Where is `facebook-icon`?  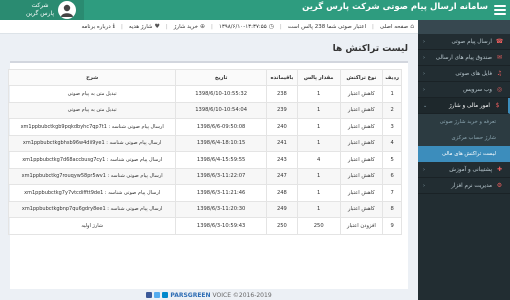 facebook-icon is located at coordinates (149, 295).